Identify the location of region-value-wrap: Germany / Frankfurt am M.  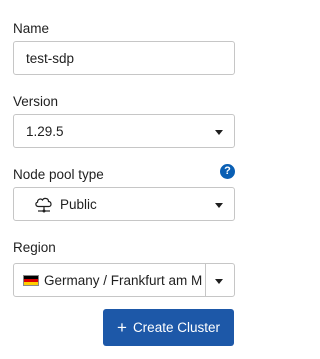
(109, 280).